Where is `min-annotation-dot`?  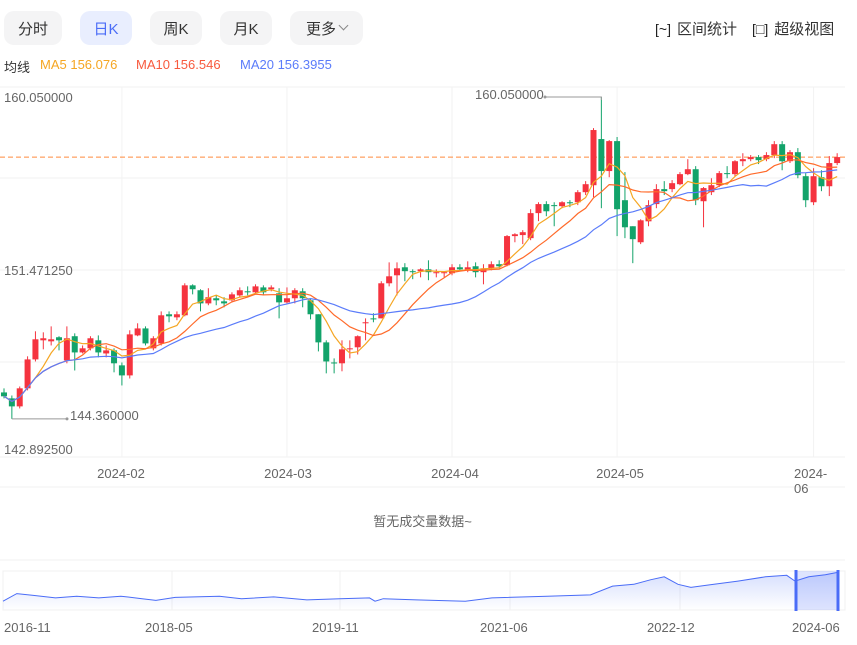
min-annotation-dot is located at coordinates (67, 419).